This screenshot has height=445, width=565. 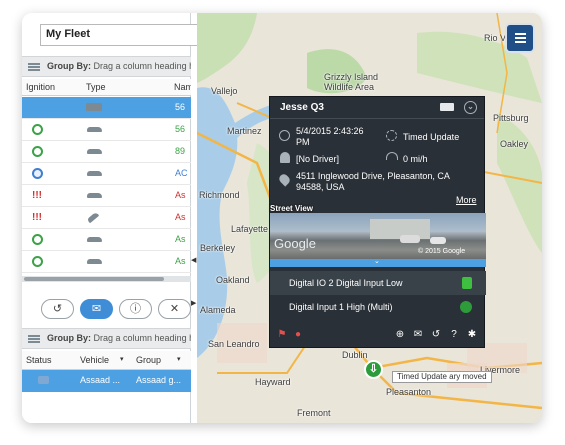 I want to click on alarm-icon: ●, so click(x=298, y=335).